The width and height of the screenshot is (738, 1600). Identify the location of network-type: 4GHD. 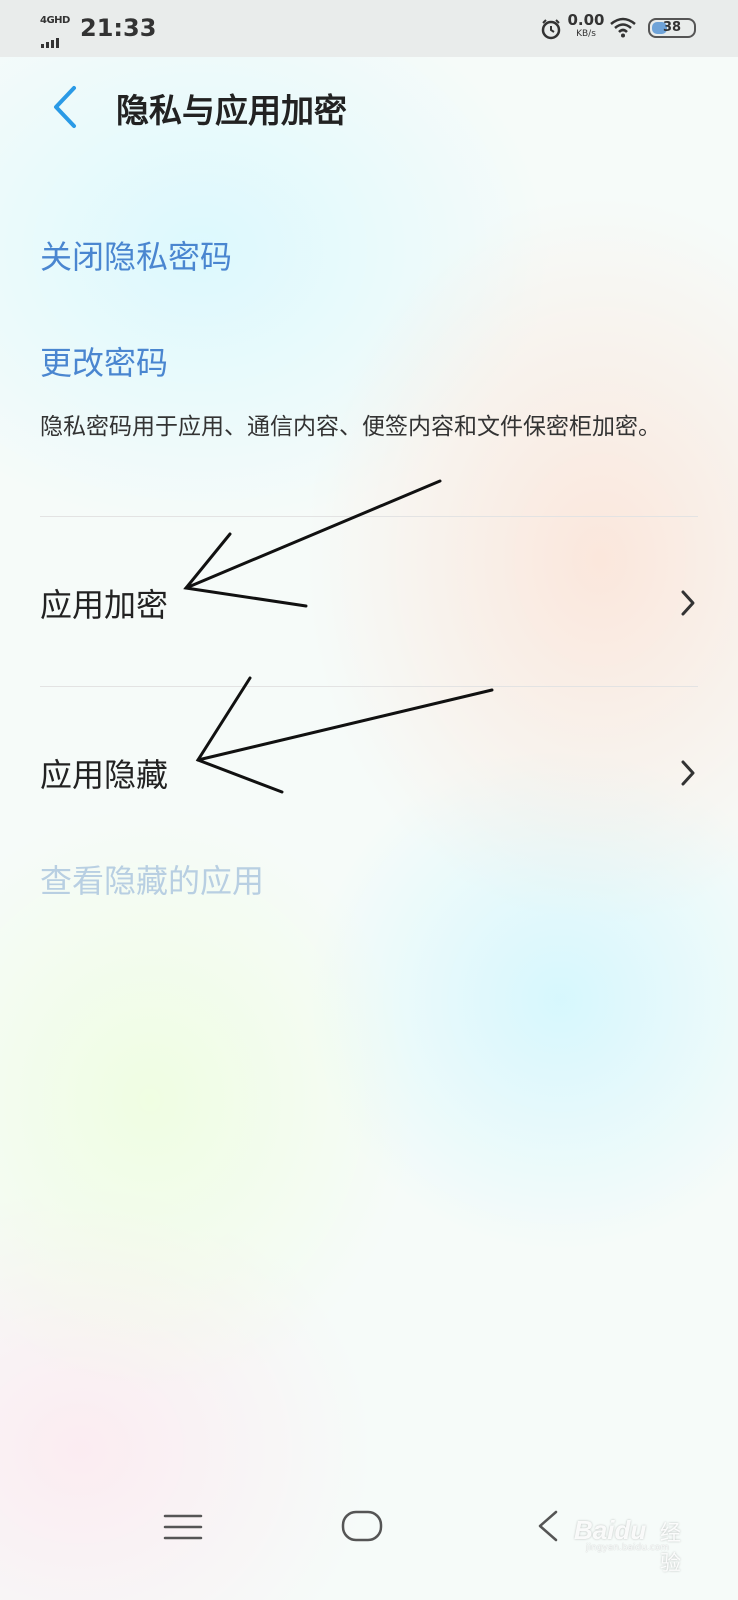
(55, 20).